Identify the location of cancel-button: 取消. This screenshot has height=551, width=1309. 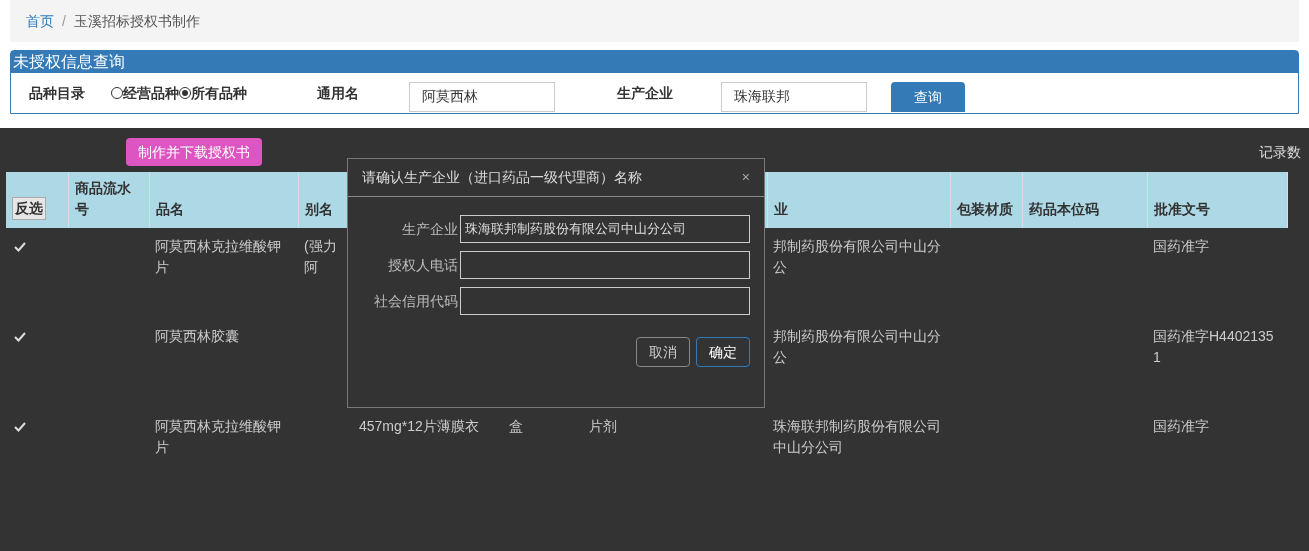
(663, 352).